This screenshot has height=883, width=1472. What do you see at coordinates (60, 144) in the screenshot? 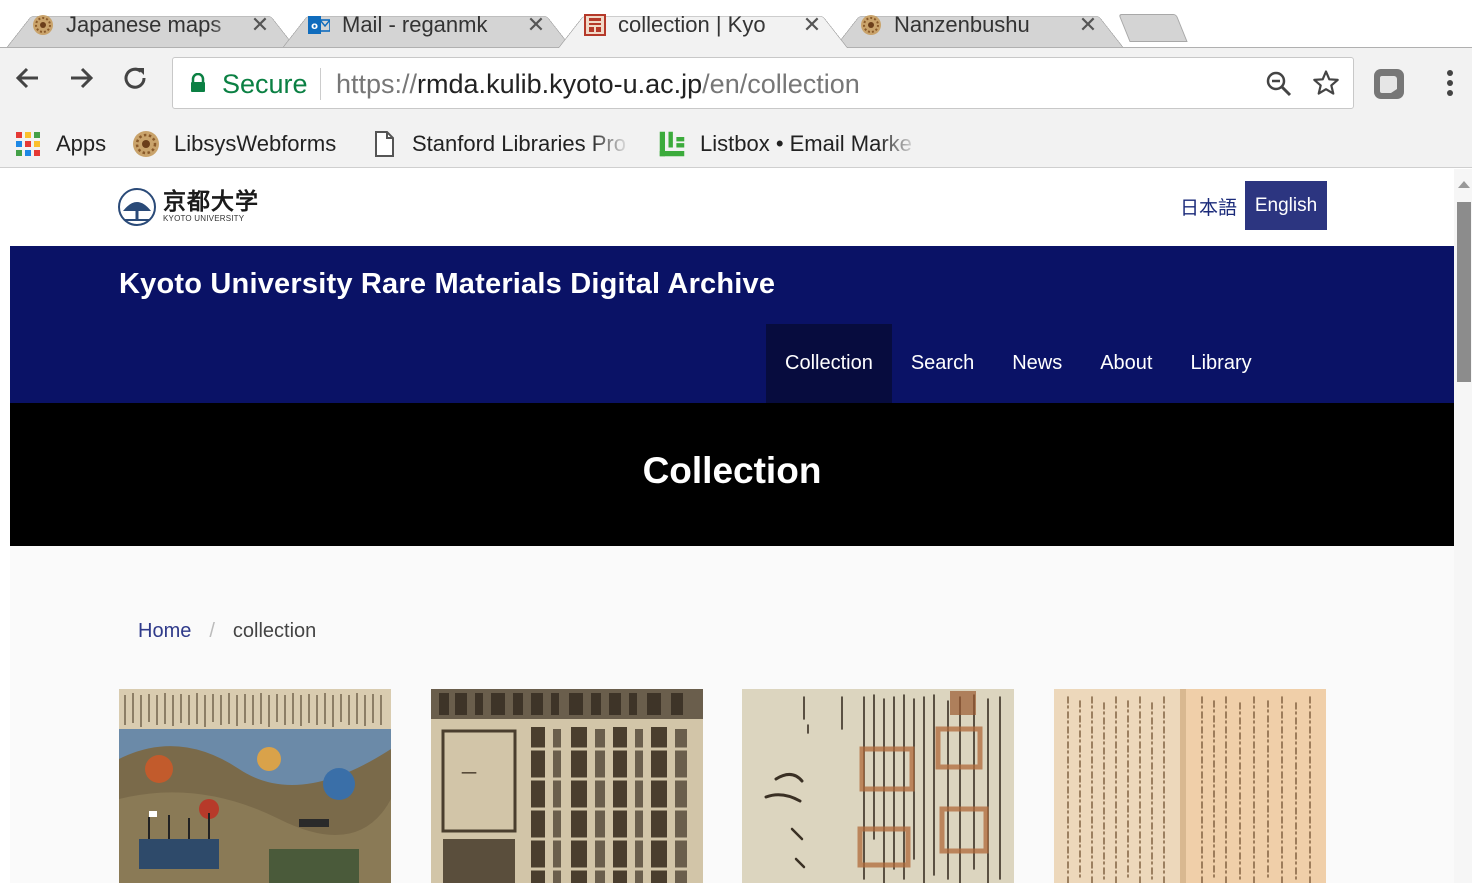
I see `bookmark-apps: Apps` at bounding box center [60, 144].